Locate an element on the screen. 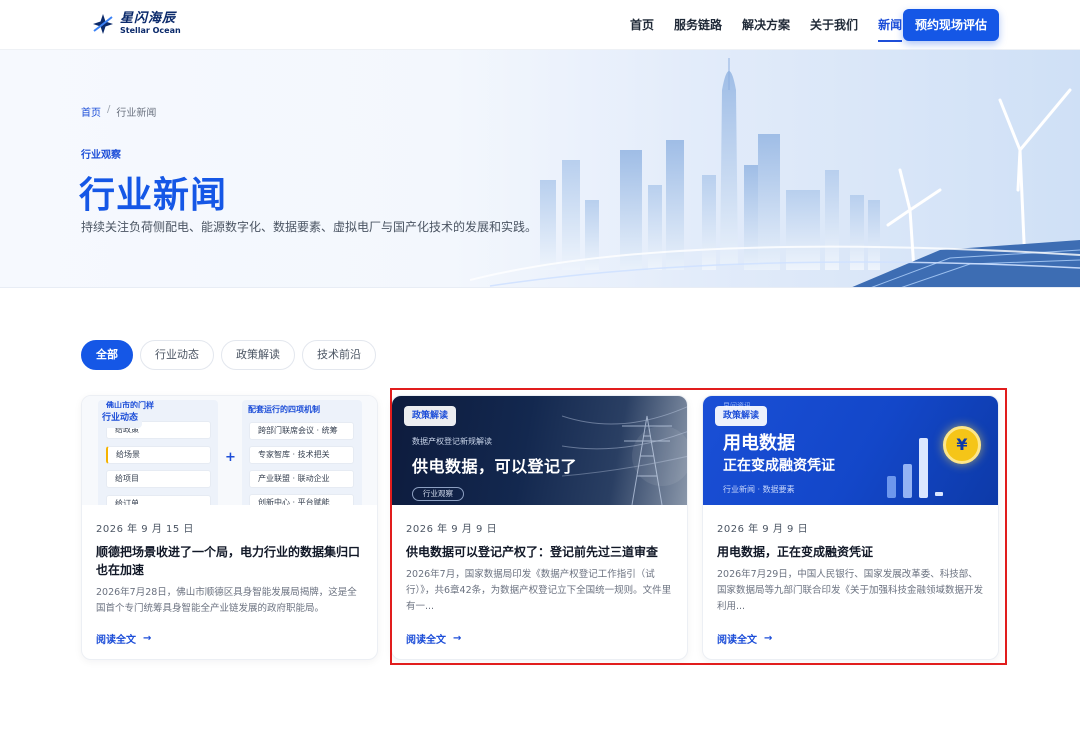 This screenshot has width=1080, height=750. diagram-box: 跨部门联席会议 · 统筹 is located at coordinates (301, 431).